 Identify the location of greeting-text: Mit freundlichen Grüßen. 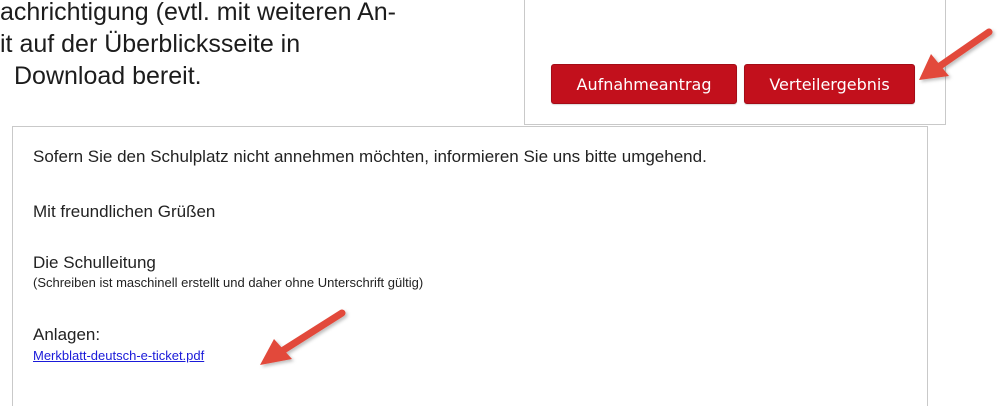
(124, 211).